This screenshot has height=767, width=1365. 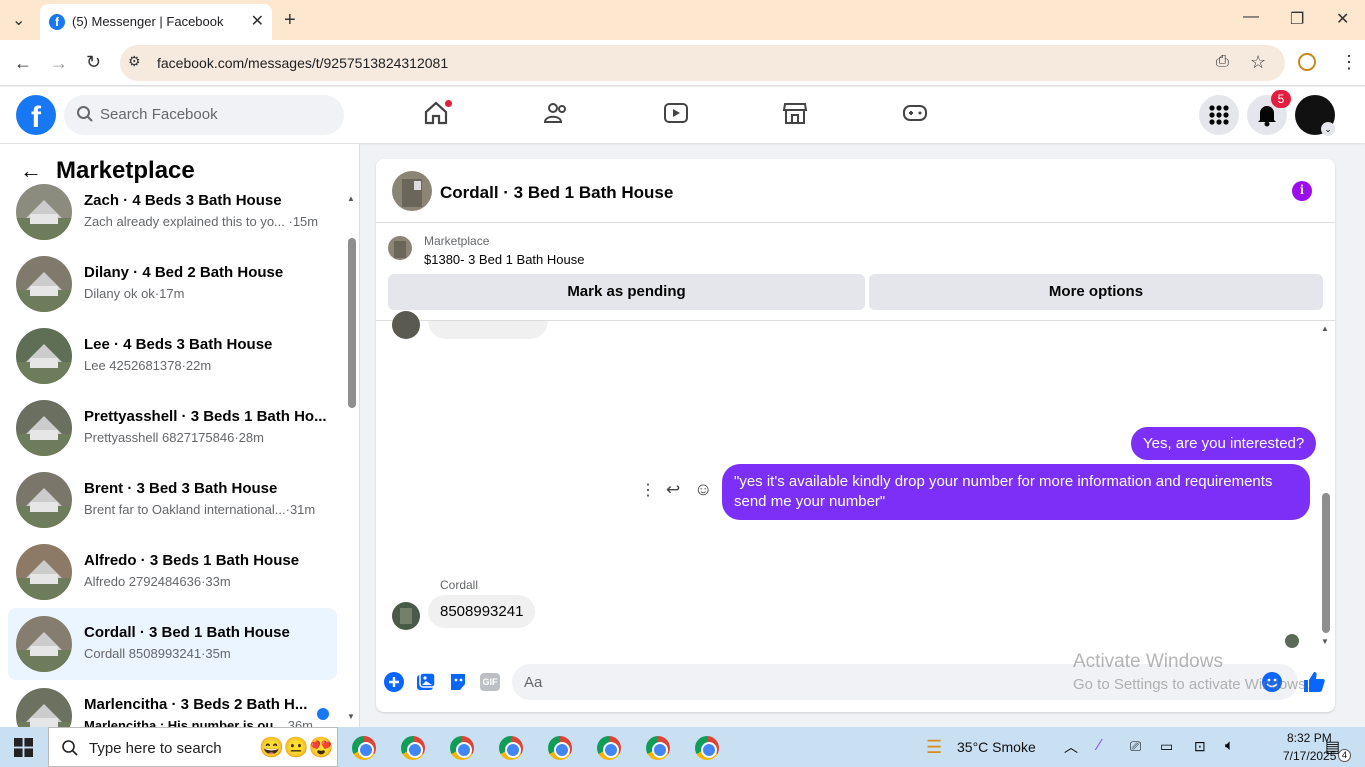 What do you see at coordinates (1349, 62) in the screenshot?
I see `browser-menu-icon: ⋮` at bounding box center [1349, 62].